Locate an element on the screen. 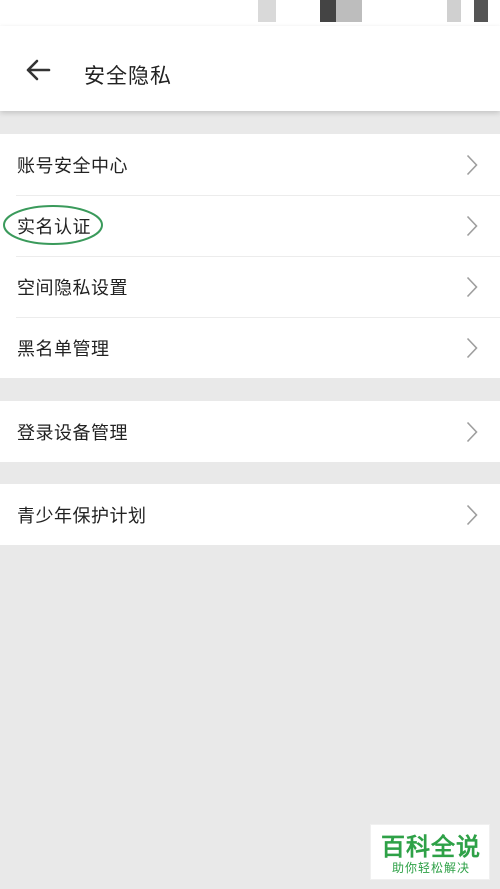  menu-item-label: 黑名单管理 is located at coordinates (63, 349).